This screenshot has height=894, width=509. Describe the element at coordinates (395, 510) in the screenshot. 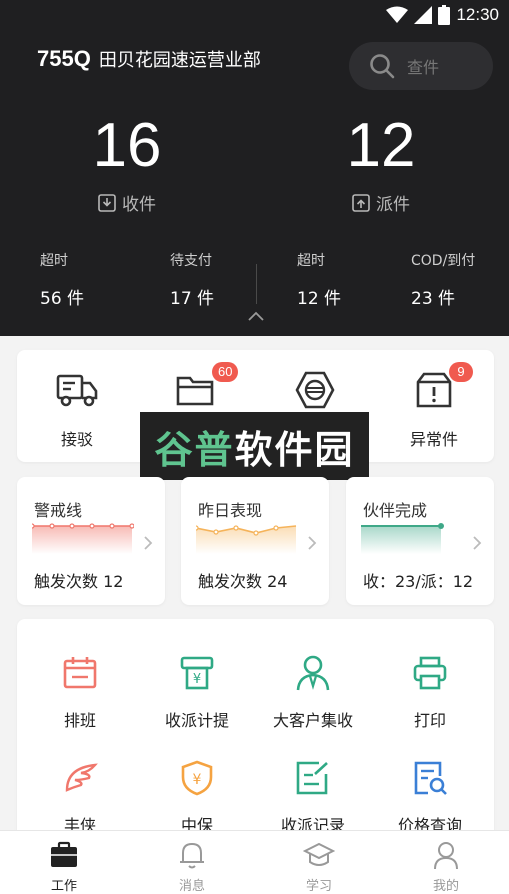

I see `metric-title: 伙伴完成` at that location.